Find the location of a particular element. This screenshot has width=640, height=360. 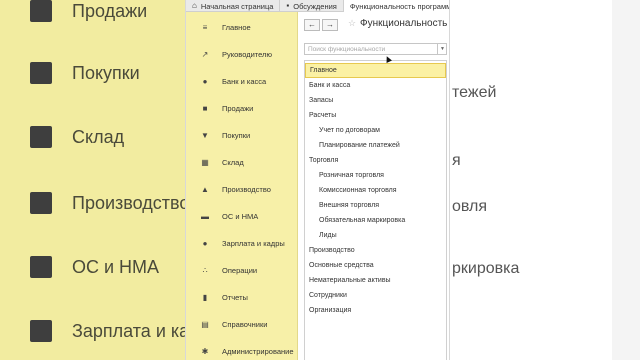

menu-icon: ≡ is located at coordinates (205, 27).